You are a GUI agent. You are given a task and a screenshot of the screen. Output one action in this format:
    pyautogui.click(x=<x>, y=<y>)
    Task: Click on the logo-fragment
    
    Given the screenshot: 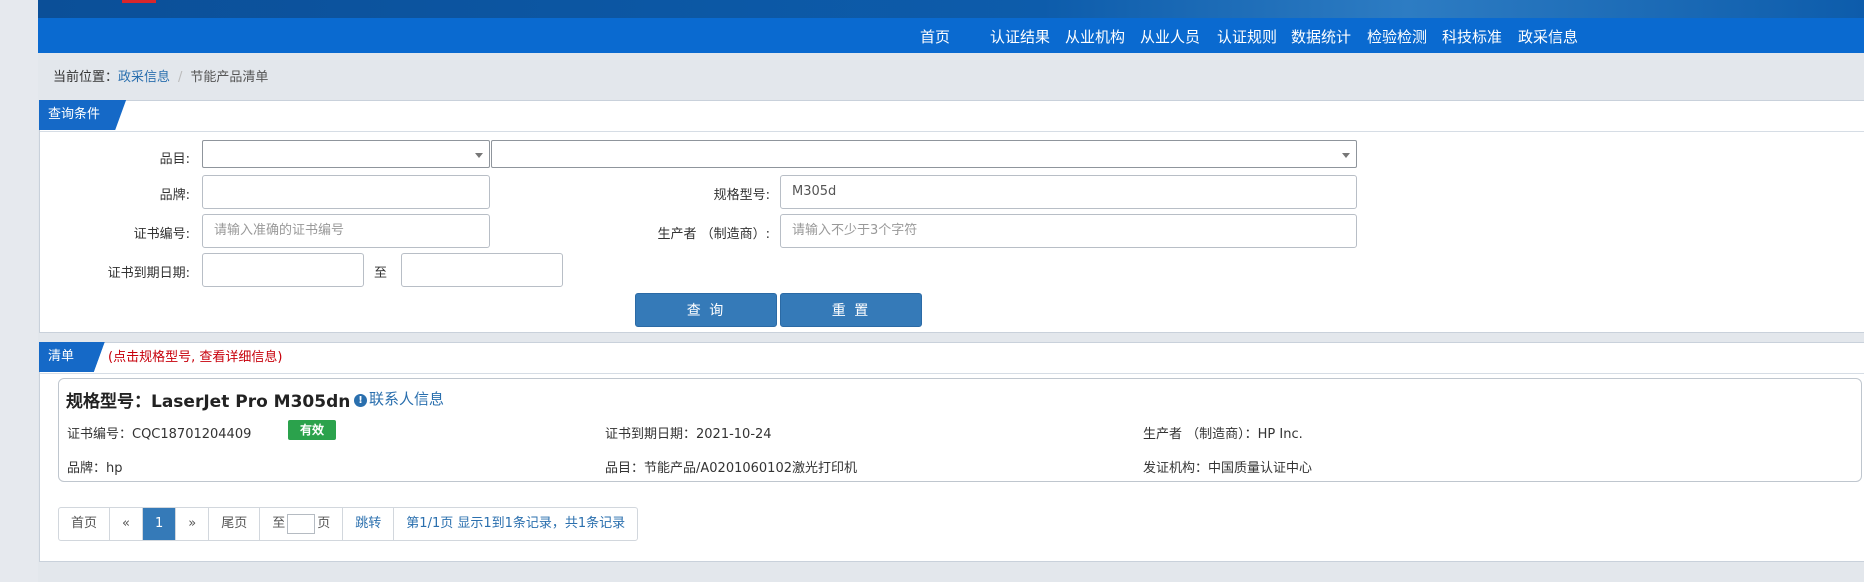 What is the action you would take?
    pyautogui.click(x=139, y=1)
    